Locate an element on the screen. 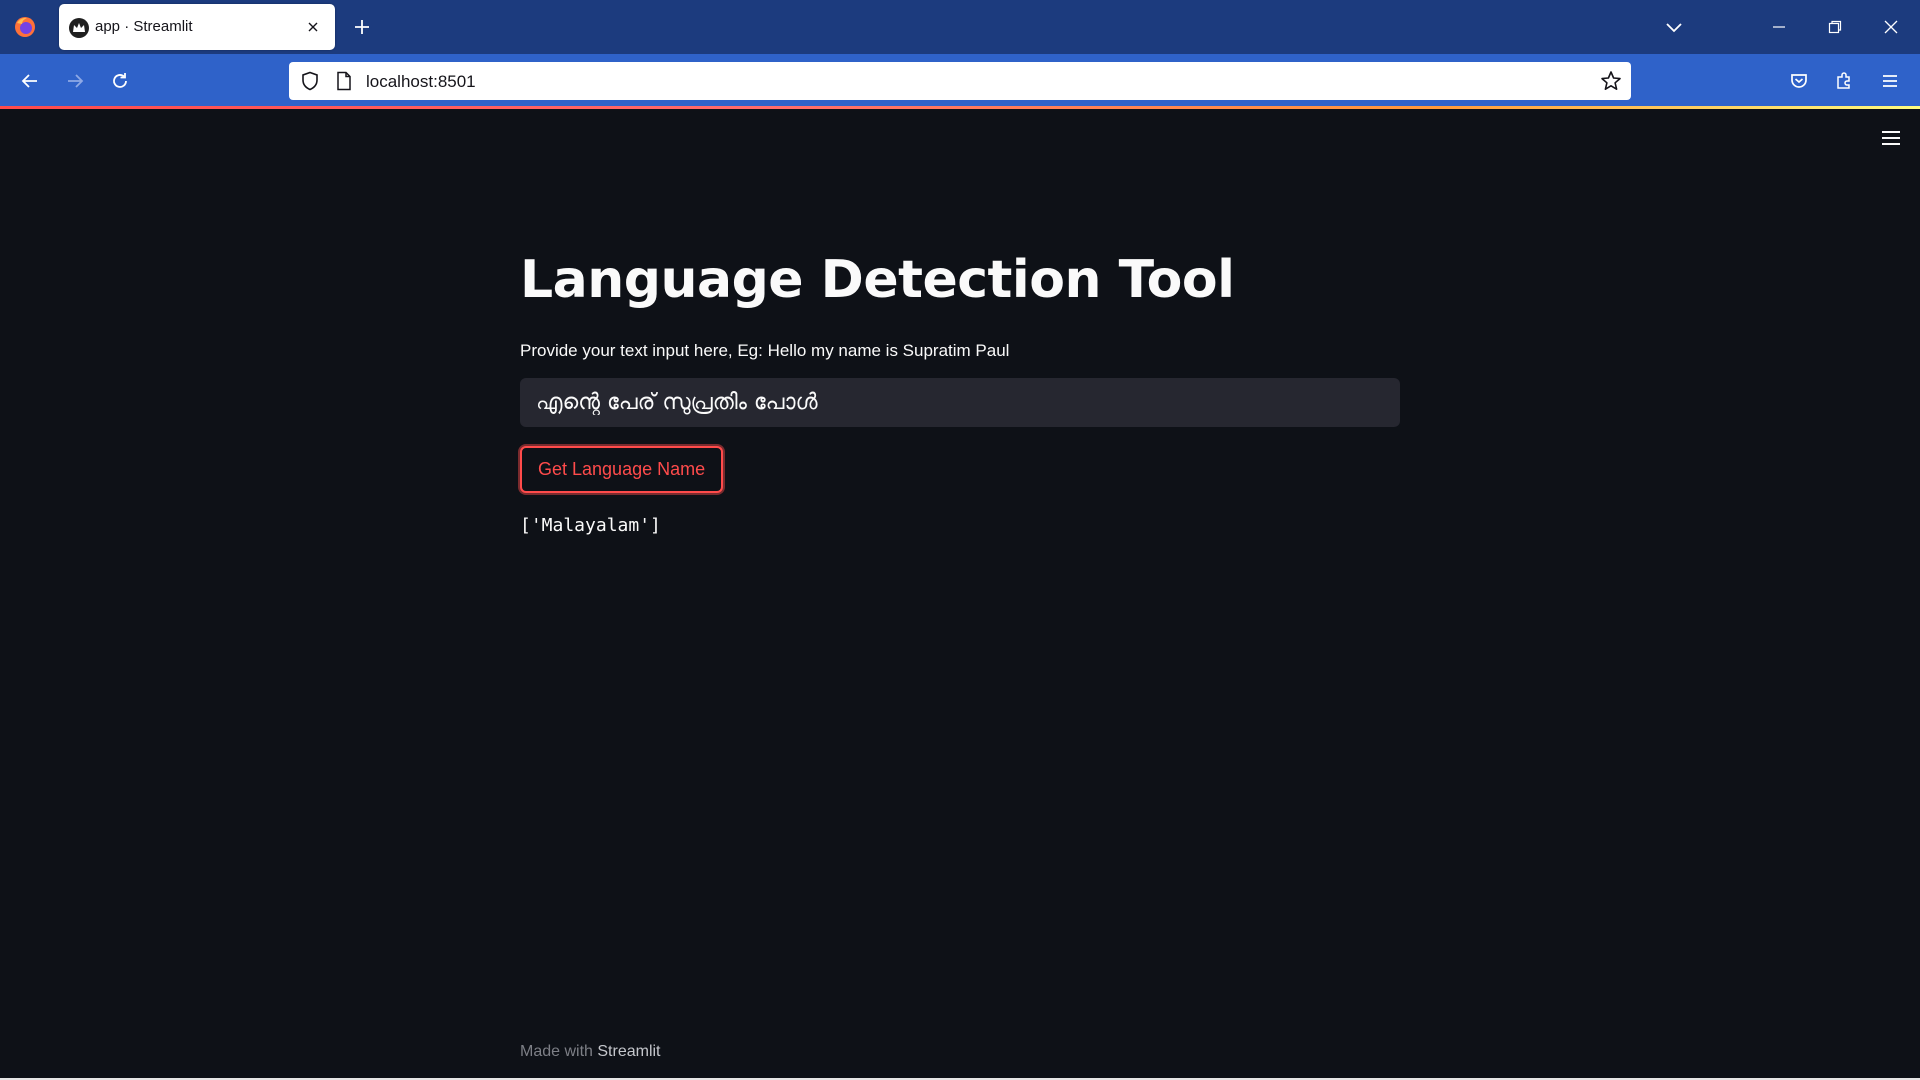  new-tab-icon is located at coordinates (362, 27).